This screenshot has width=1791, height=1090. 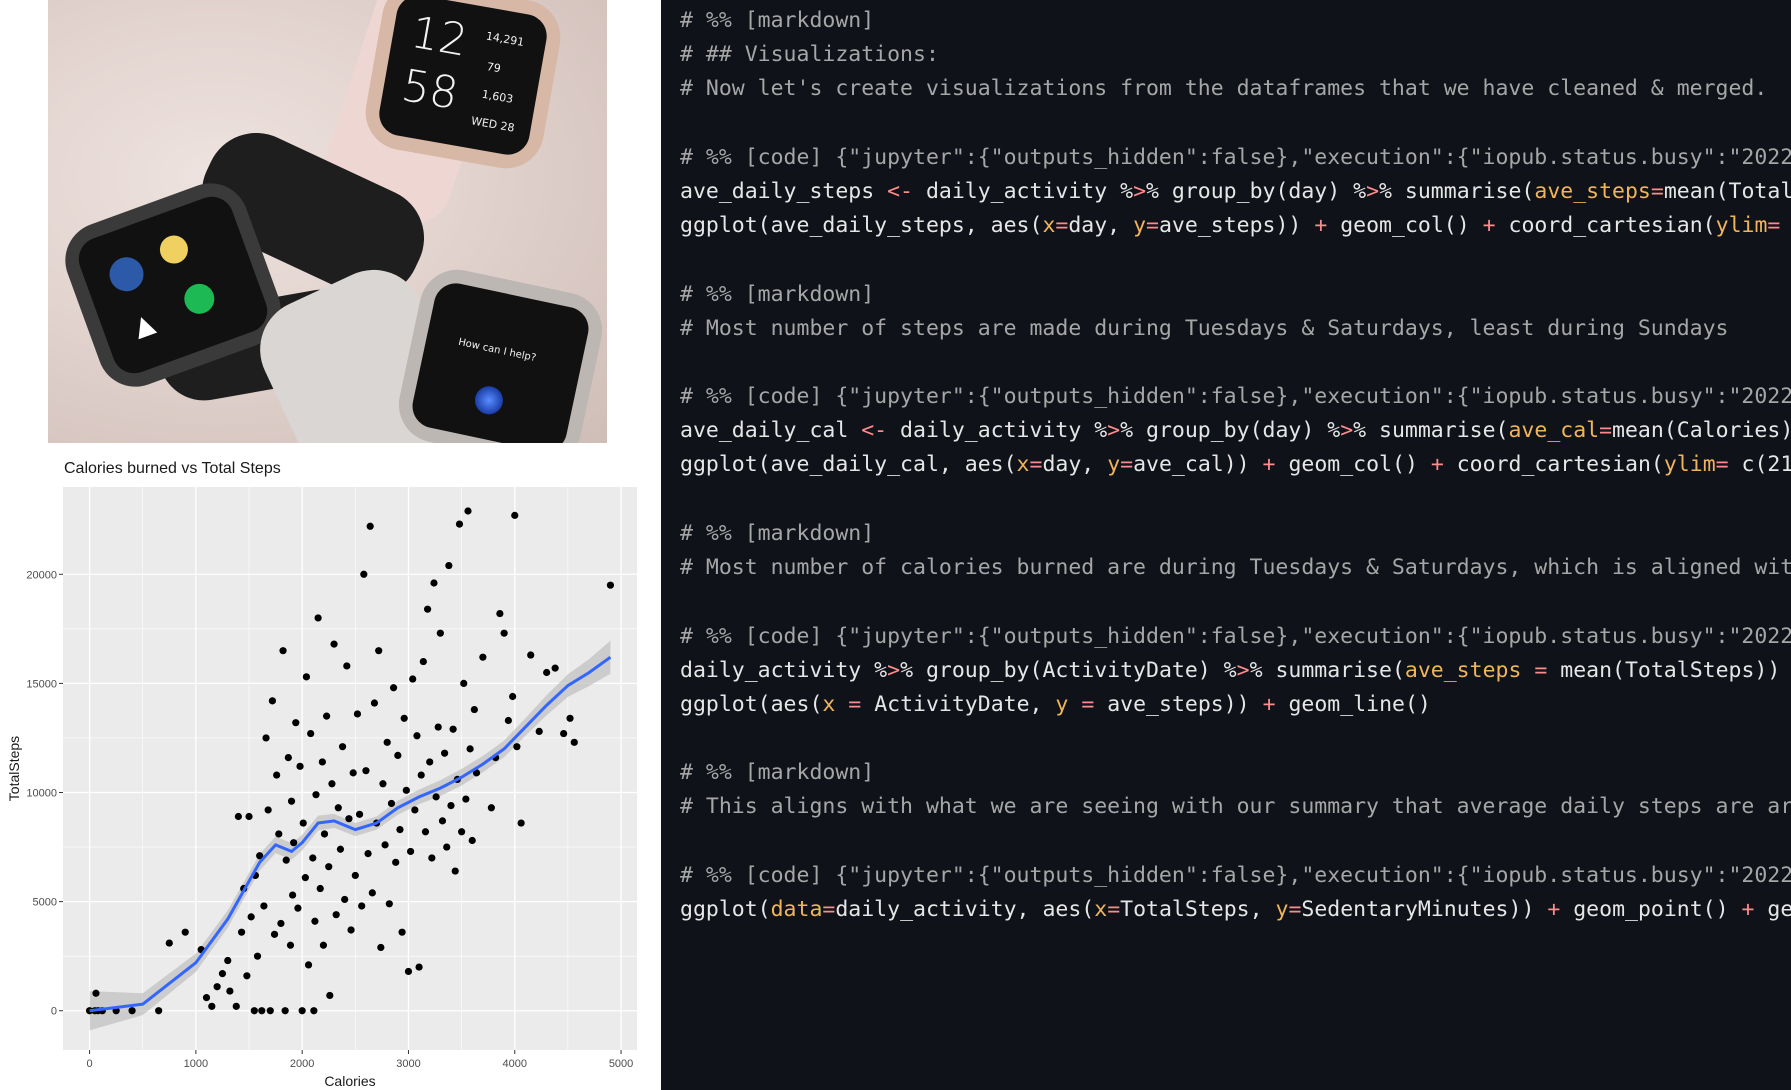 What do you see at coordinates (1554, 430) in the screenshot?
I see `argument-token: ave_cal` at bounding box center [1554, 430].